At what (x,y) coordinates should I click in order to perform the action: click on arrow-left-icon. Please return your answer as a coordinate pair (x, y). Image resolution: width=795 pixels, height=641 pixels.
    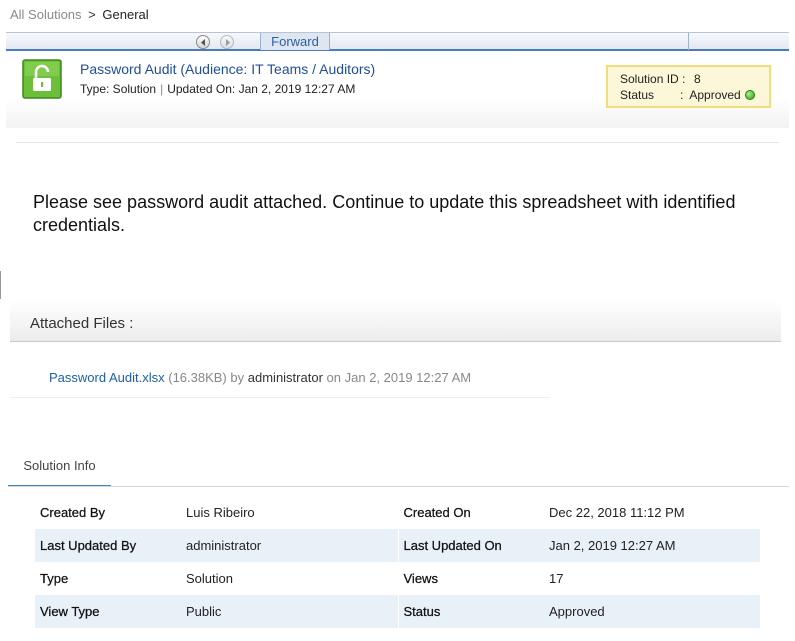
    Looking at the image, I should click on (203, 42).